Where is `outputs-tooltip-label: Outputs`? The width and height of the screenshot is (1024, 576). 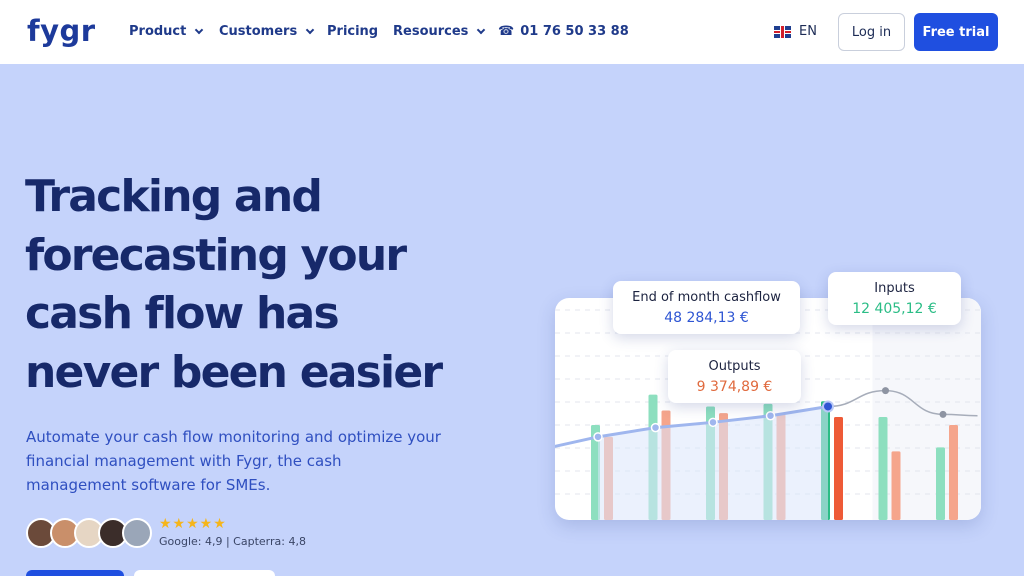
outputs-tooltip-label: Outputs is located at coordinates (734, 366).